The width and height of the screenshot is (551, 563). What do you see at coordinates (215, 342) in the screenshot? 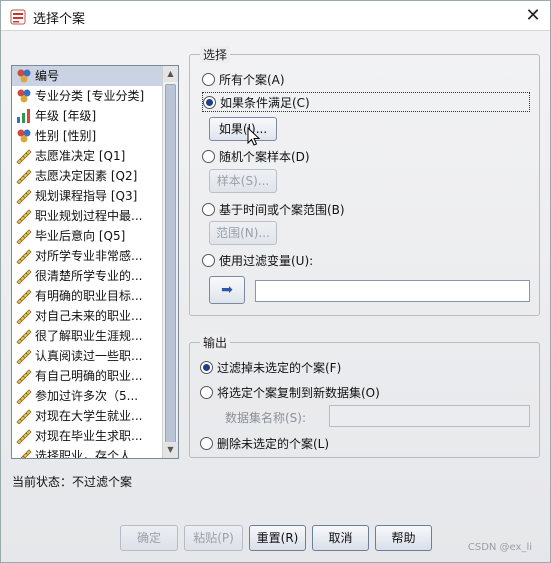
I see `output-group-title: 输出` at bounding box center [215, 342].